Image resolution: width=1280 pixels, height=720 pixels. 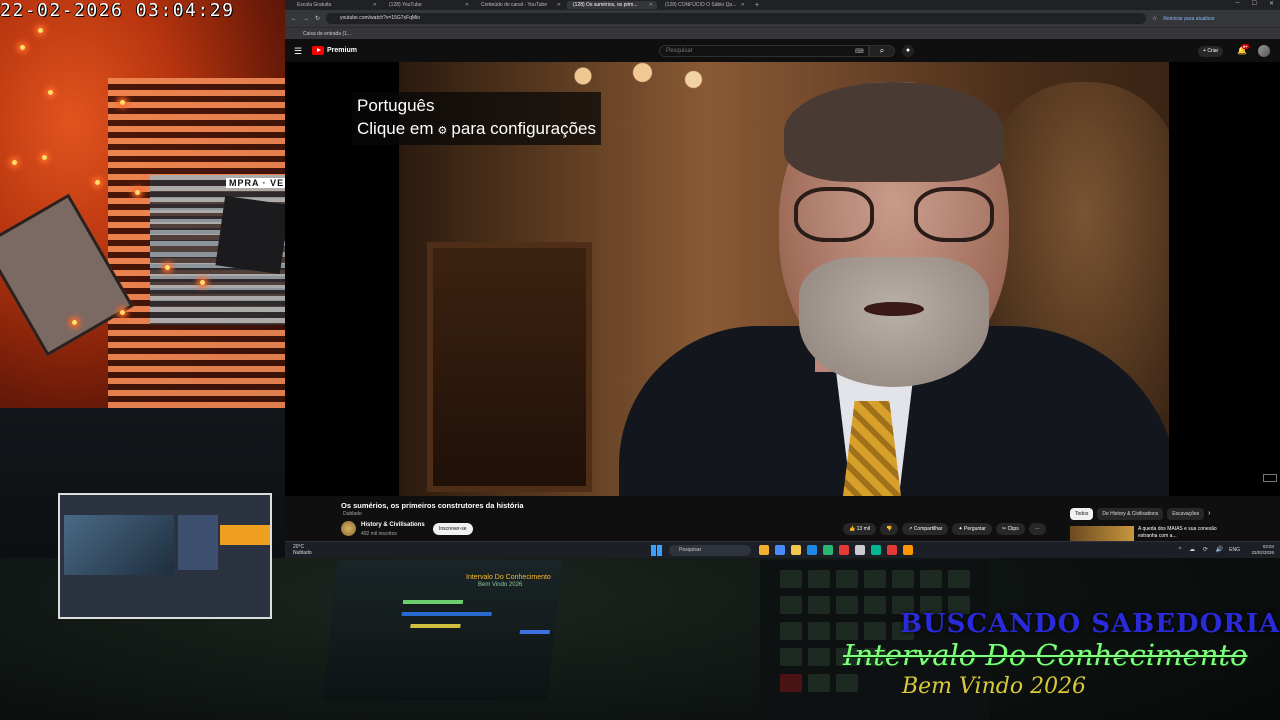 What do you see at coordinates (294, 19) in the screenshot?
I see `back-icon: ←` at bounding box center [294, 19].